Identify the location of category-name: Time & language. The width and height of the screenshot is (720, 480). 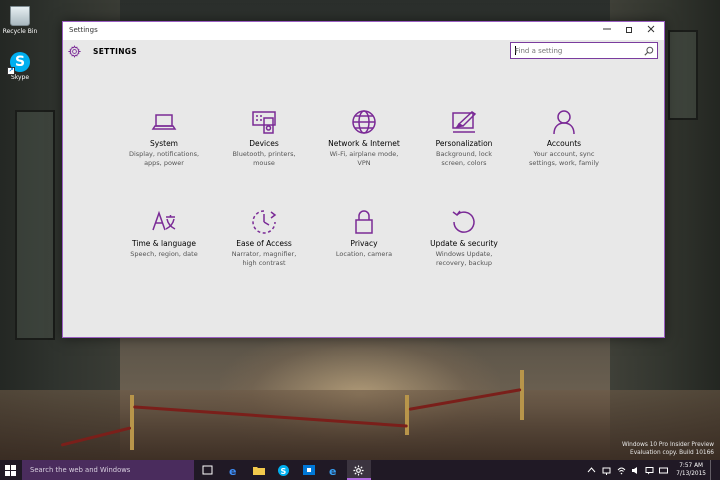
(164, 243).